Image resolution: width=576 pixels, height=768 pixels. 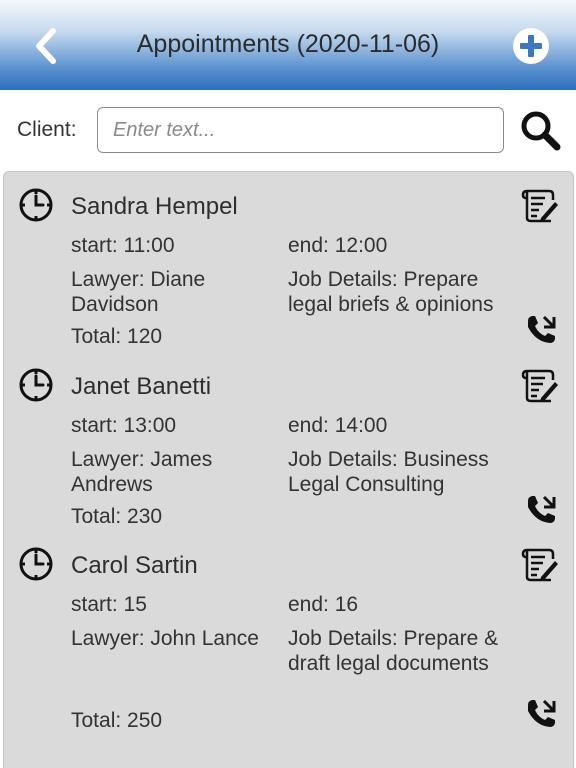 What do you see at coordinates (338, 245) in the screenshot?
I see `end-time: end: 12:00` at bounding box center [338, 245].